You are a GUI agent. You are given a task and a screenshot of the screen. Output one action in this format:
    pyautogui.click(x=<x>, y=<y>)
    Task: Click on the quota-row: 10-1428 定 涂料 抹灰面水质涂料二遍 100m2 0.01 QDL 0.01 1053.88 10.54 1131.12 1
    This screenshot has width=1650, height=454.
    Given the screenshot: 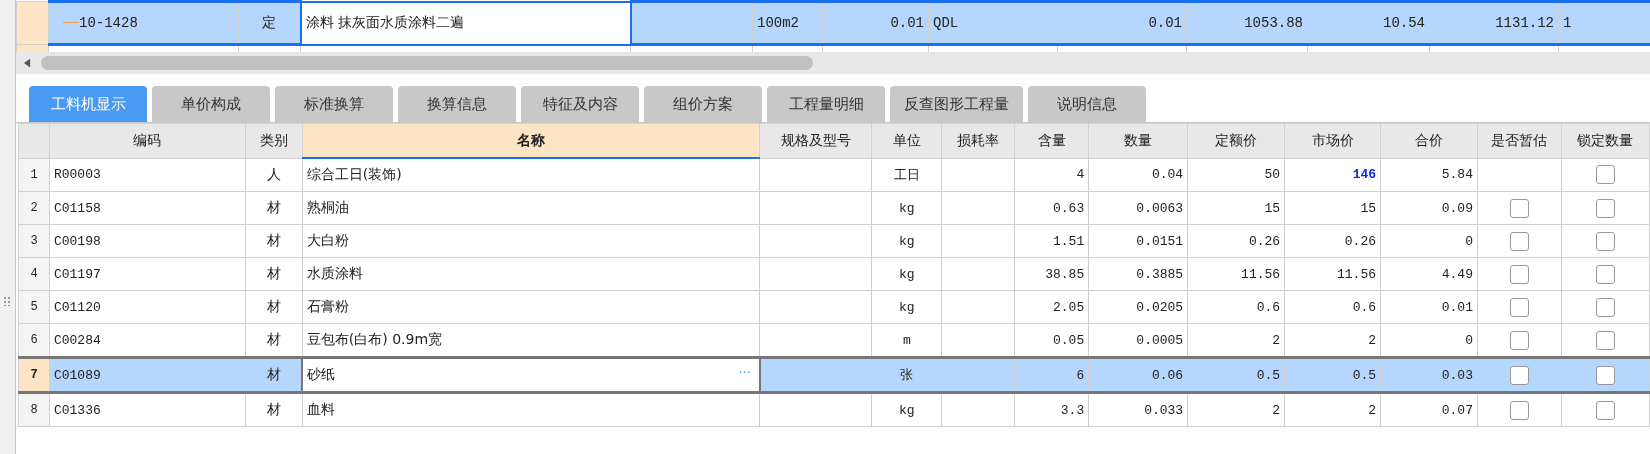 What is the action you would take?
    pyautogui.click(x=833, y=23)
    